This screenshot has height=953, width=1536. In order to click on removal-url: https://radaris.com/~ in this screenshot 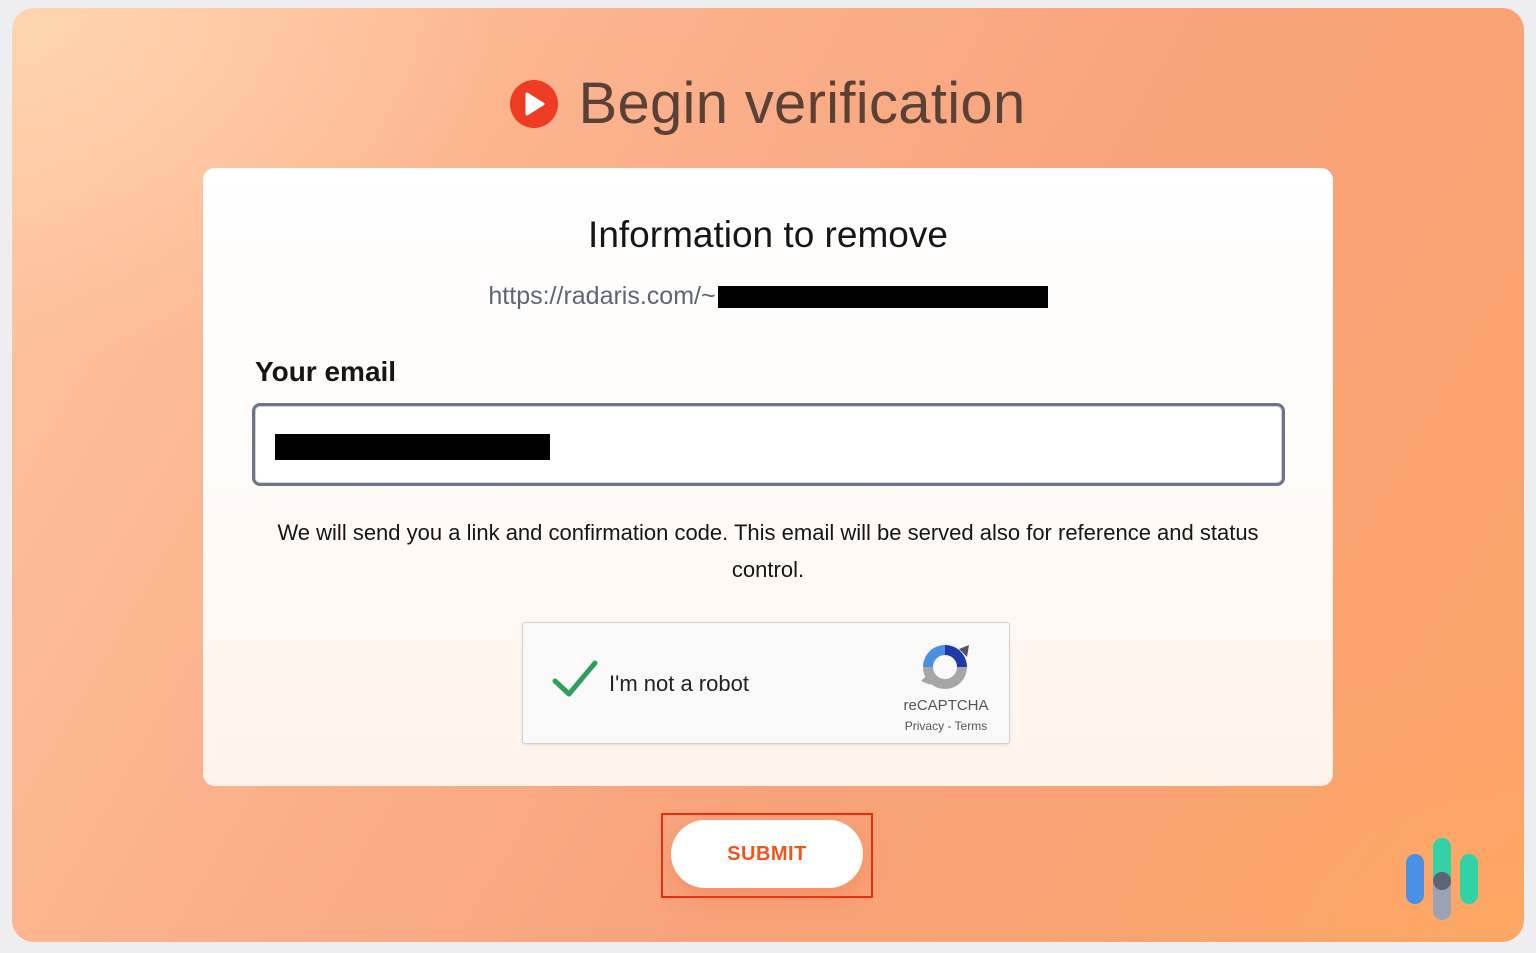, I will do `click(768, 296)`.